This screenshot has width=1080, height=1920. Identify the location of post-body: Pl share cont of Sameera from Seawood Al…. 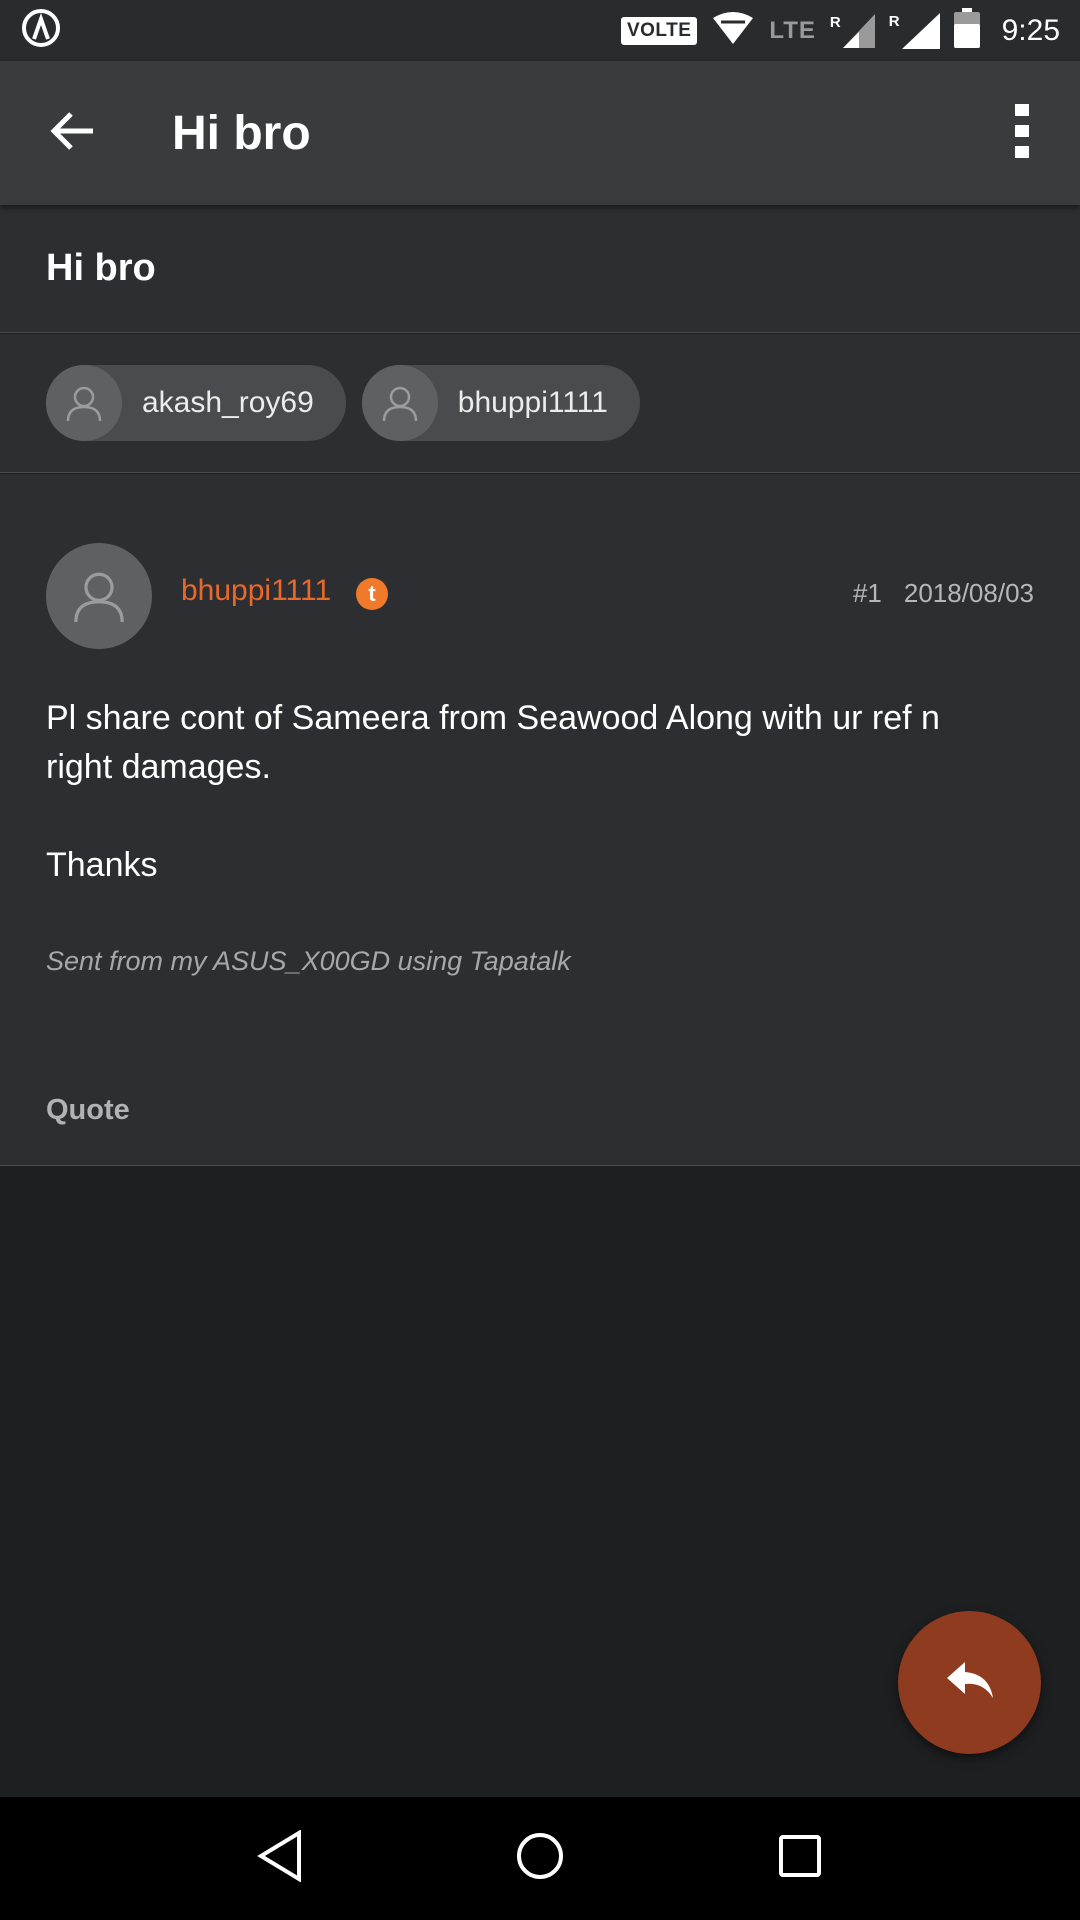
(526, 792).